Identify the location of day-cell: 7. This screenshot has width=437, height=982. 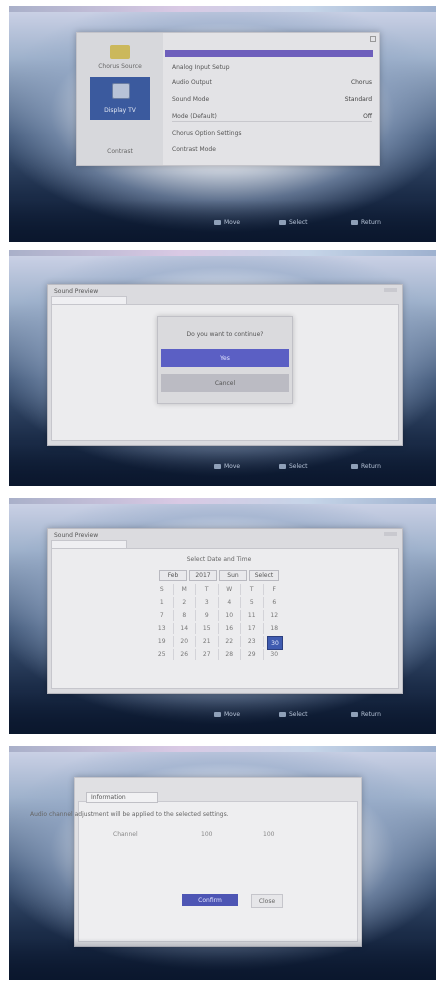
(162, 615).